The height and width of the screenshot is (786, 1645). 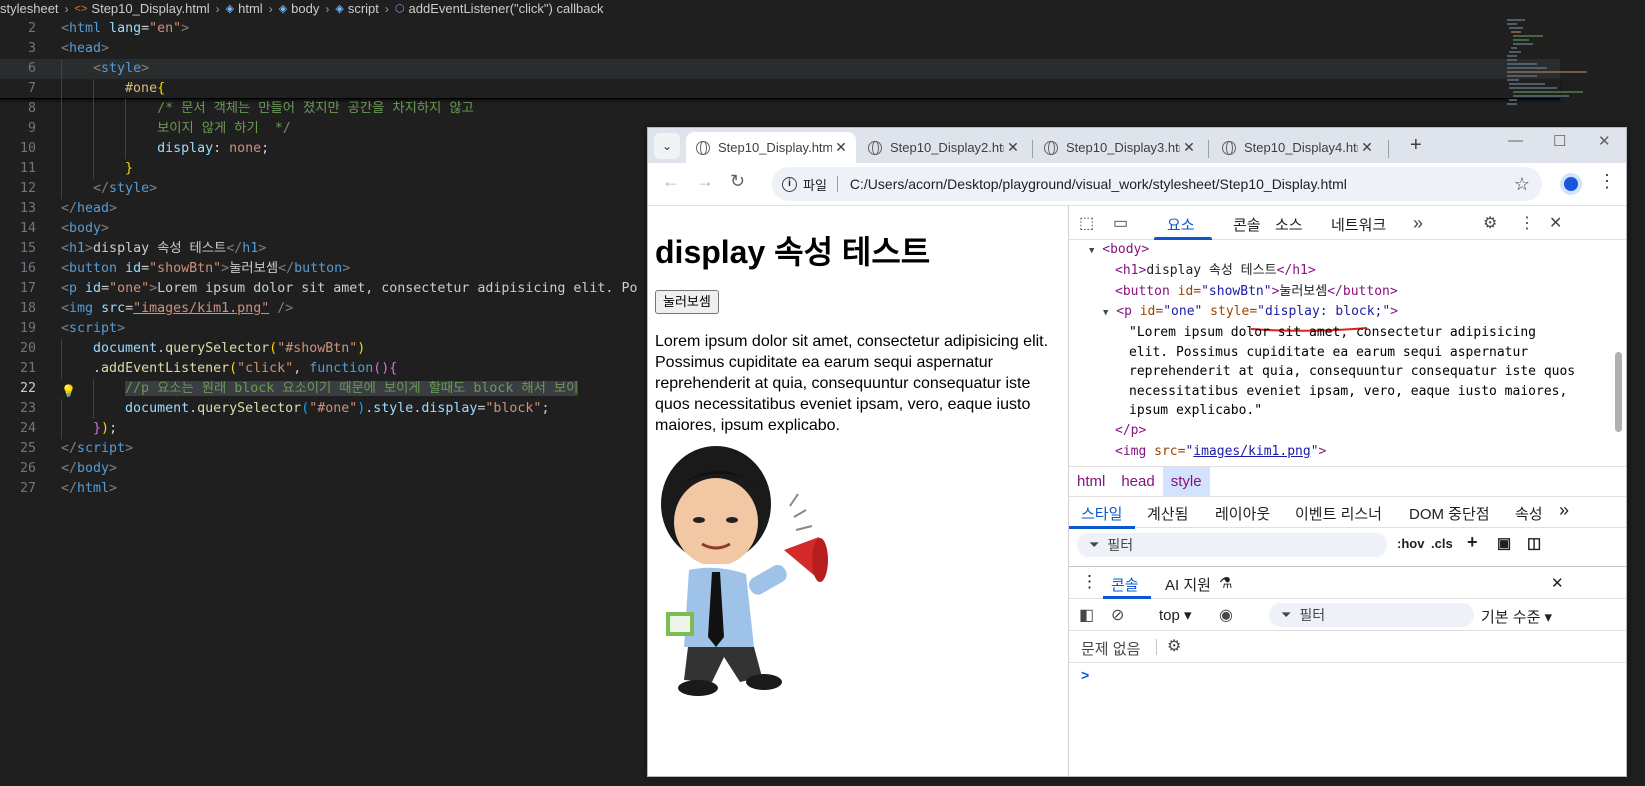 What do you see at coordinates (780, 89) in the screenshot?
I see `code-line: 7 #one{` at bounding box center [780, 89].